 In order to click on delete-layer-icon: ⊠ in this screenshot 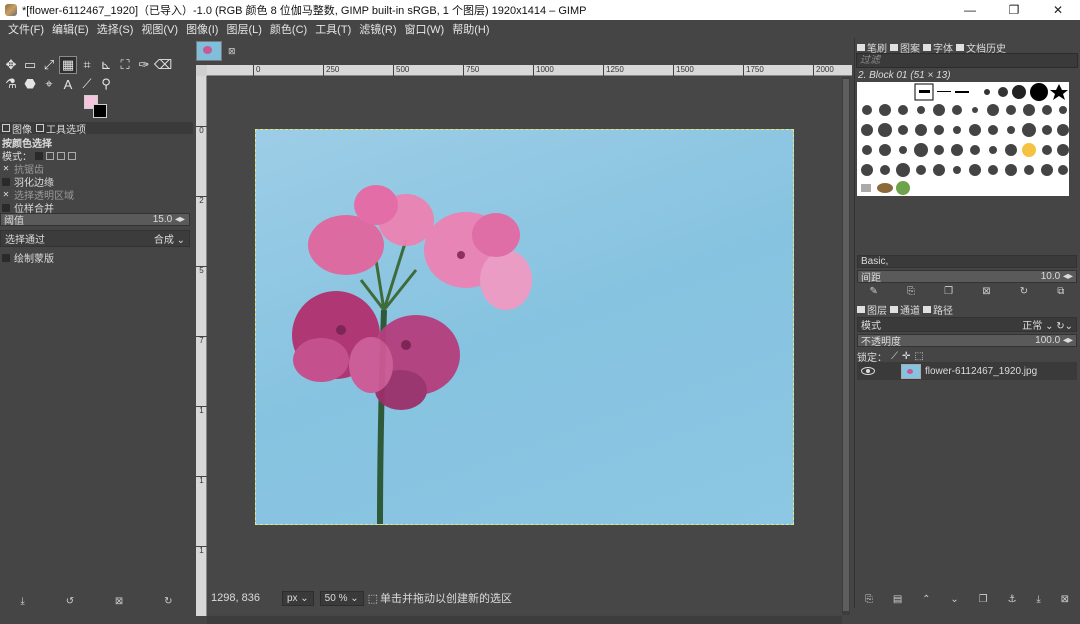, I will do `click(1065, 599)`.